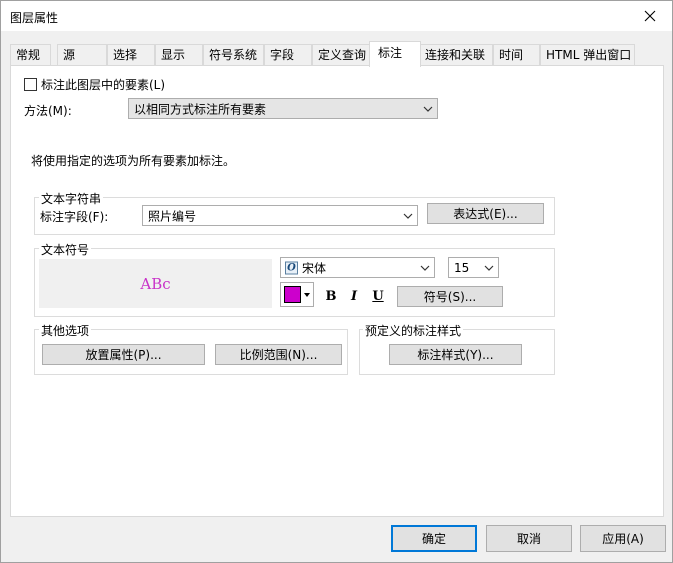 This screenshot has width=673, height=563. I want to click on font-size-dropdown: 15, so click(473, 267).